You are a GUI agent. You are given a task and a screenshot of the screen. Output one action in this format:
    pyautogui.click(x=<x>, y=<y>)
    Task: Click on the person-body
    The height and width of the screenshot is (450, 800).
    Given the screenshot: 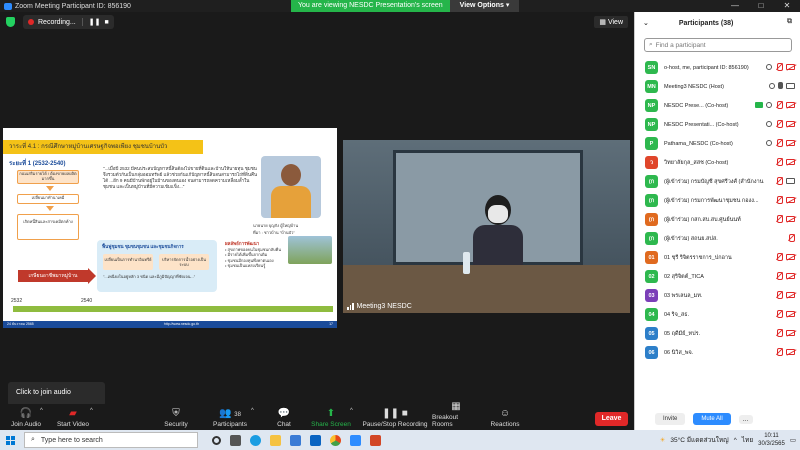 What is the action you would take?
    pyautogui.click(x=498, y=245)
    